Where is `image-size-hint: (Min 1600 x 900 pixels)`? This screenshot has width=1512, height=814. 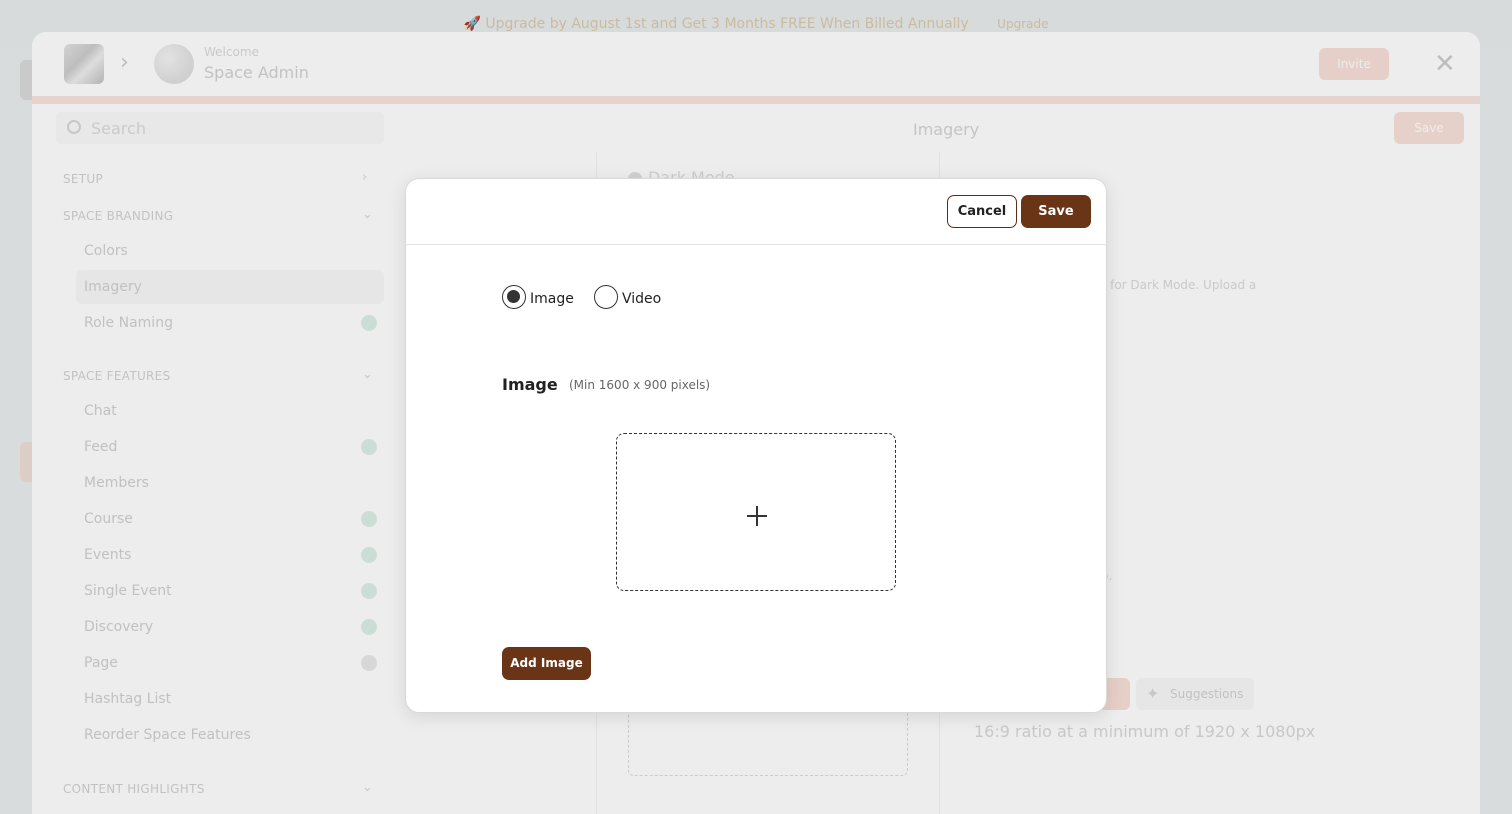
image-size-hint: (Min 1600 x 900 pixels) is located at coordinates (640, 385).